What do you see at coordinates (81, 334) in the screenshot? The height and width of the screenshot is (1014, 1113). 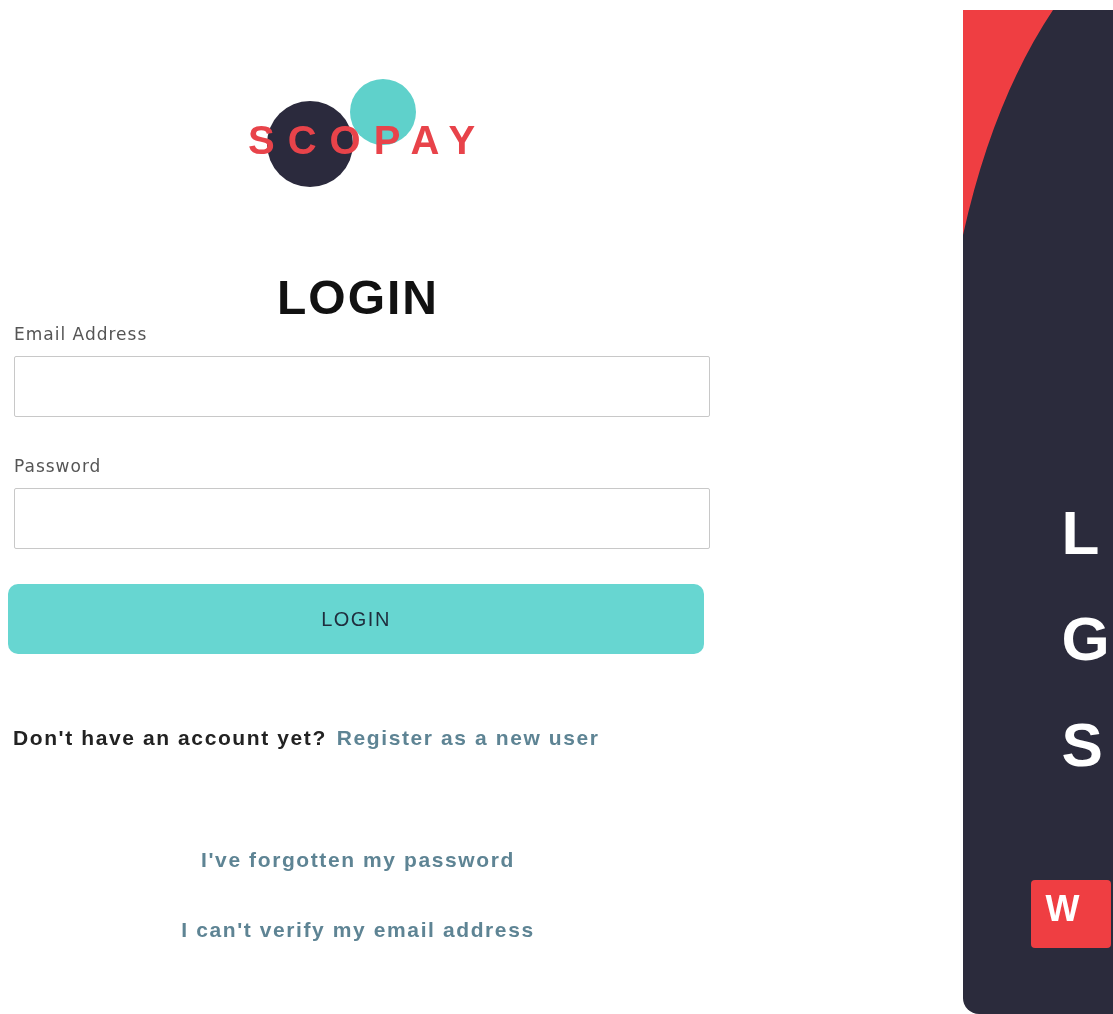 I see `field-label: Email Address` at bounding box center [81, 334].